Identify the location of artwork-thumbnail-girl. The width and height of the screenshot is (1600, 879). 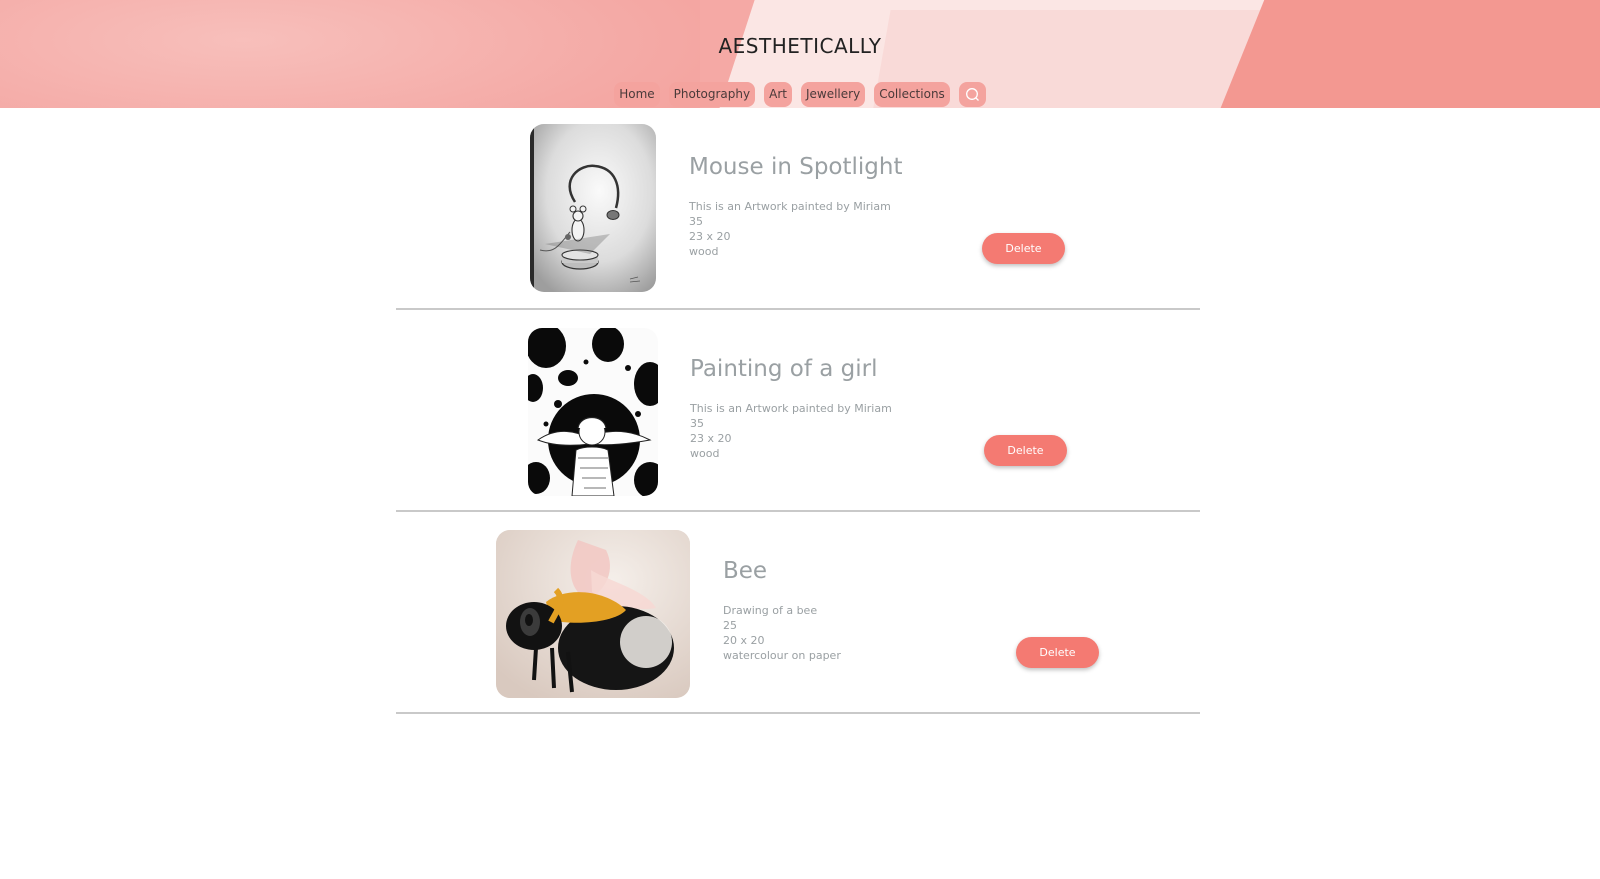
(593, 412).